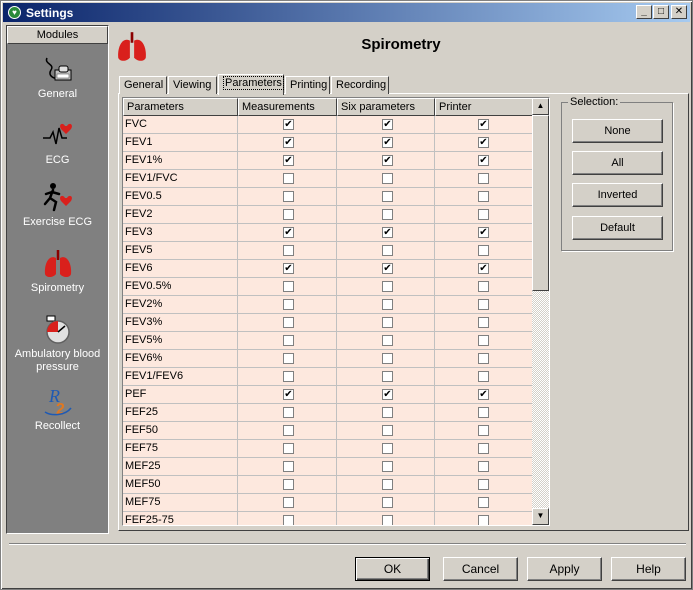  What do you see at coordinates (57, 409) in the screenshot?
I see `module-recollect: R 2 Recollect` at bounding box center [57, 409].